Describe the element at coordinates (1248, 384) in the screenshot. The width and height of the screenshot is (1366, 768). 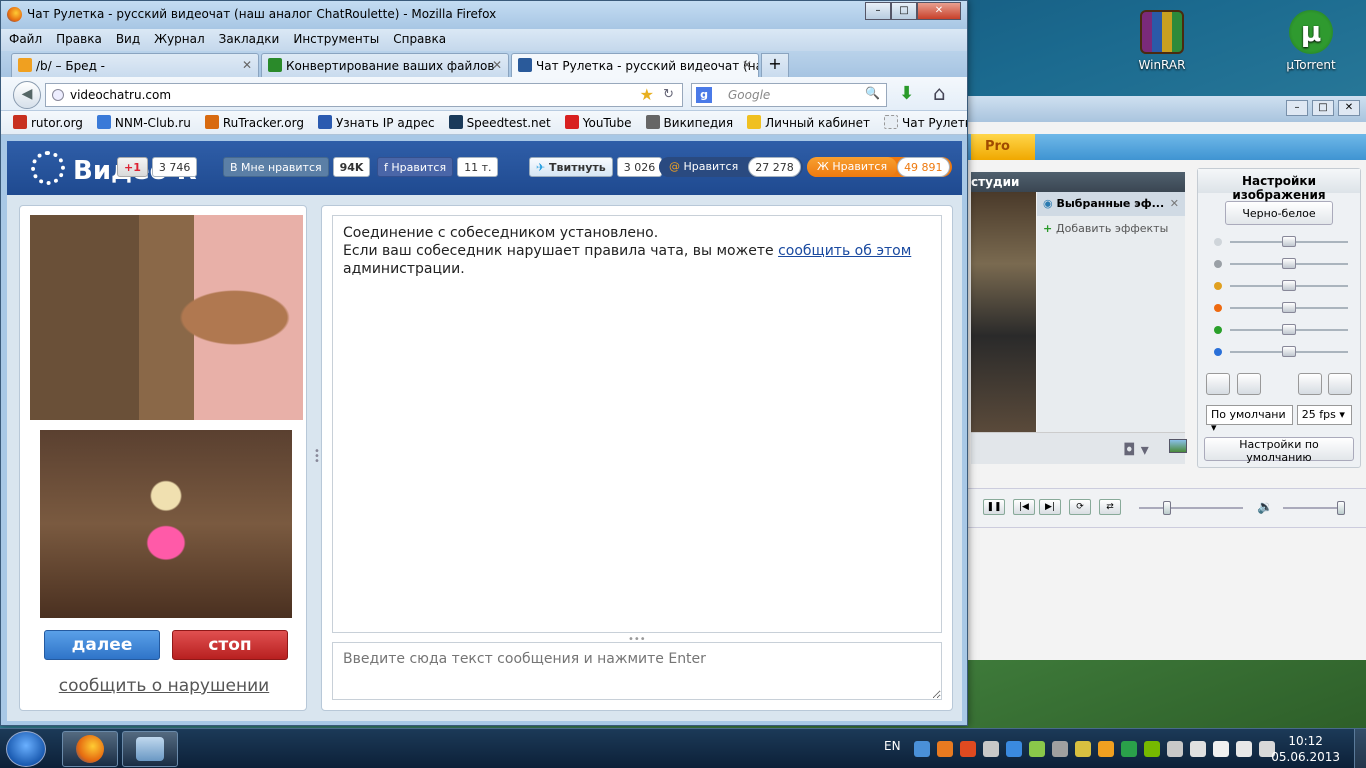
I see `flip-vertical-icon` at that location.